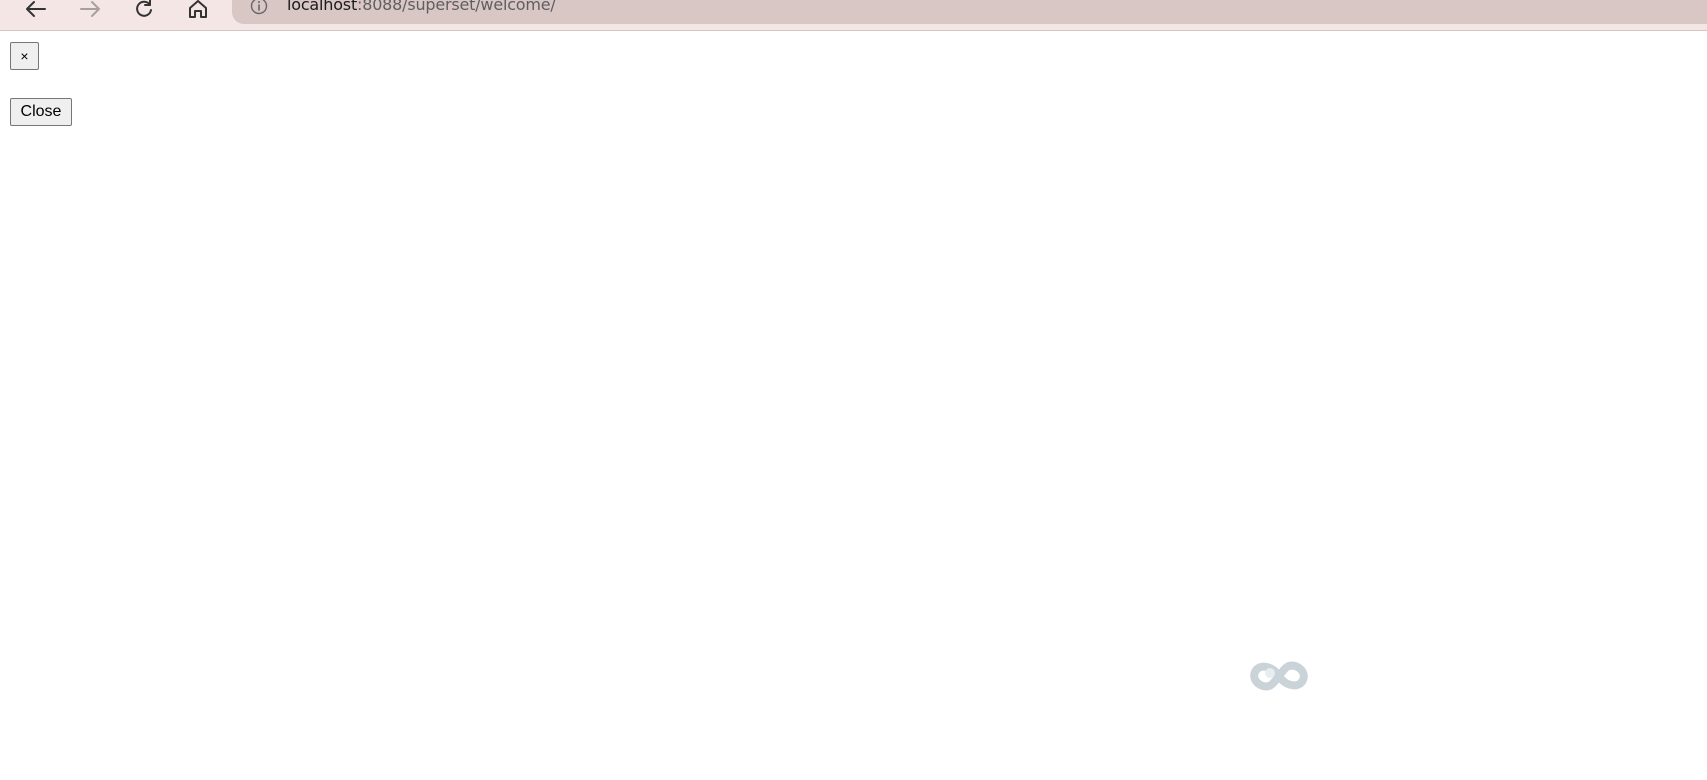 This screenshot has width=1707, height=780. I want to click on reload-icon, so click(144, 8).